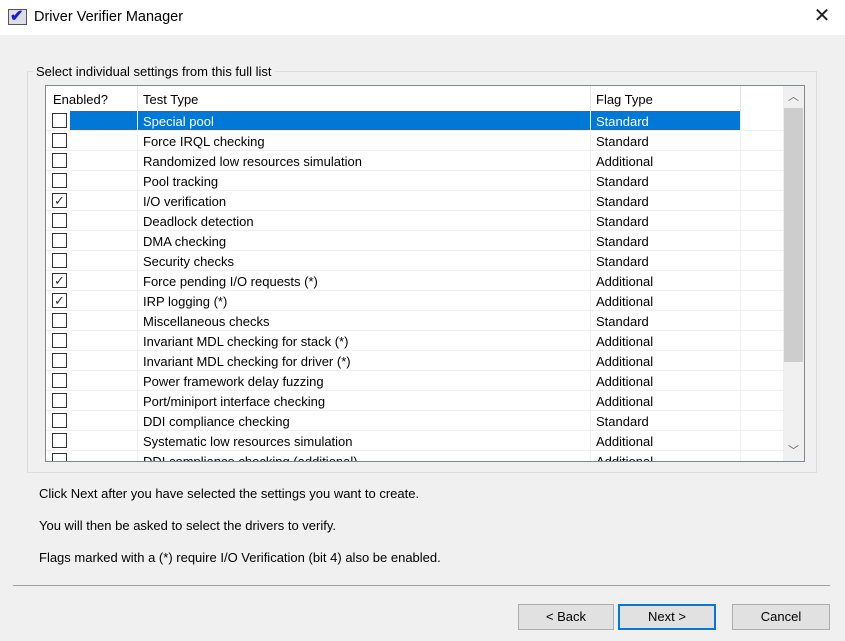 This screenshot has width=845, height=641. I want to click on header-enabled: Enabled?, so click(80, 99).